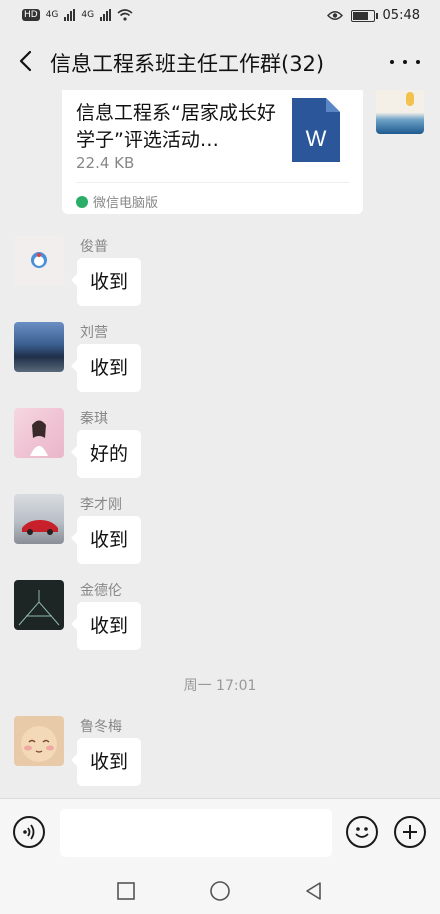  I want to click on more-dots-icon, so click(392, 62).